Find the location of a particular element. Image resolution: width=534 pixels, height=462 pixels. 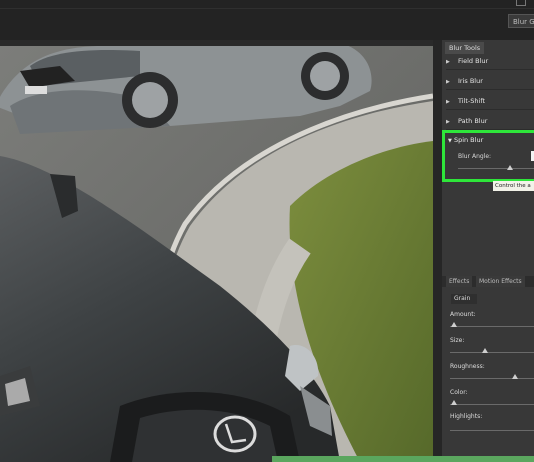

blur-row-spin-blur: ▼ Spin Blur is located at coordinates (465, 140).